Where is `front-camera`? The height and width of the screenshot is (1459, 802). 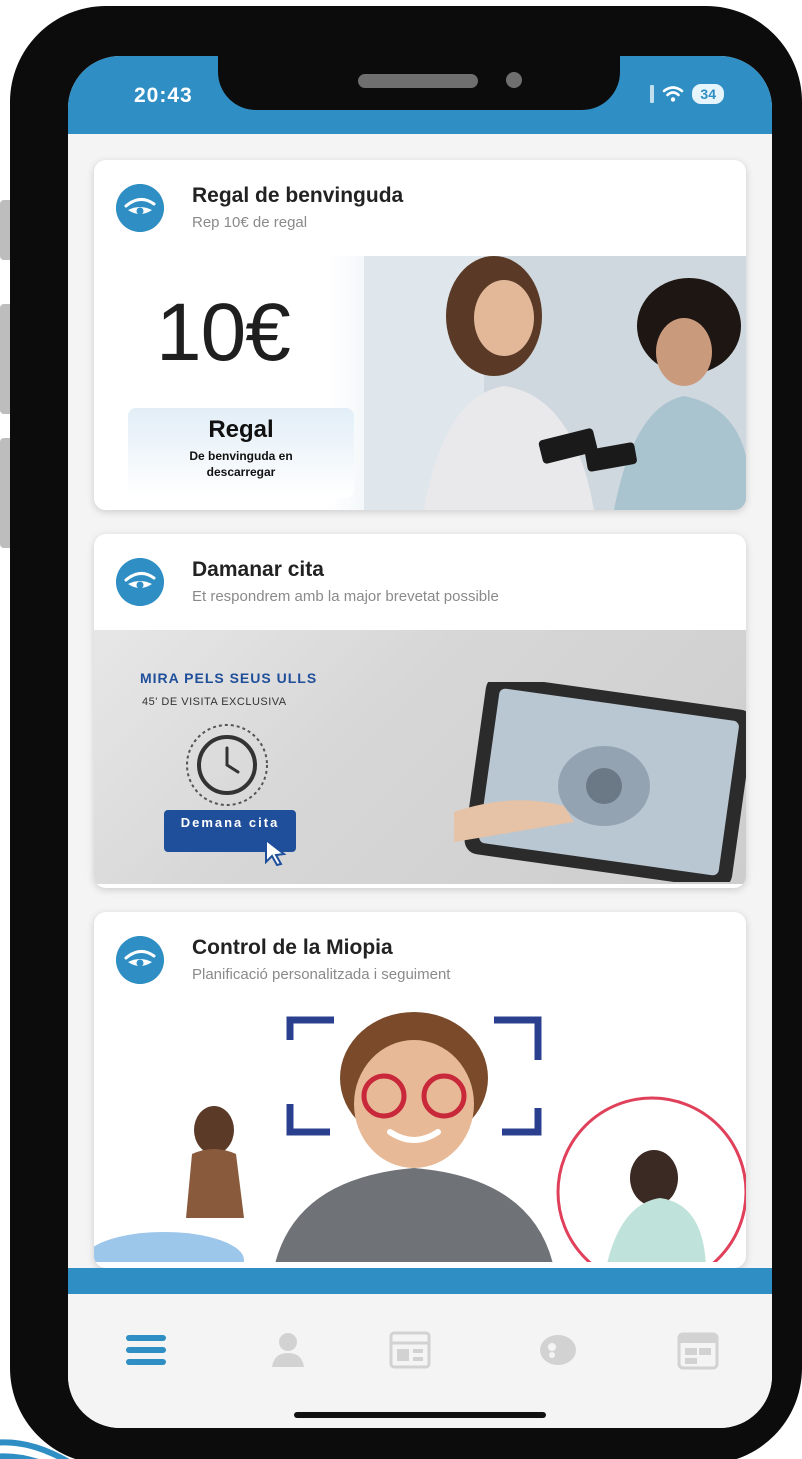
front-camera is located at coordinates (514, 80).